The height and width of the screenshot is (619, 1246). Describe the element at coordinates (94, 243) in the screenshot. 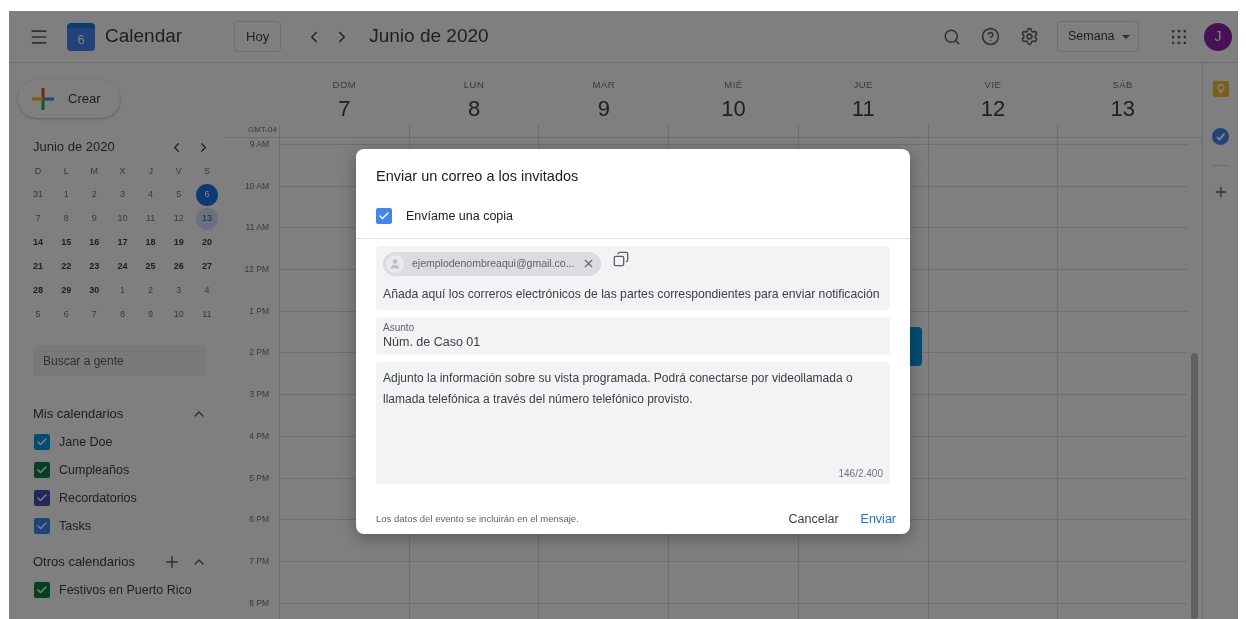

I see `mini-calendar-day: 16` at that location.